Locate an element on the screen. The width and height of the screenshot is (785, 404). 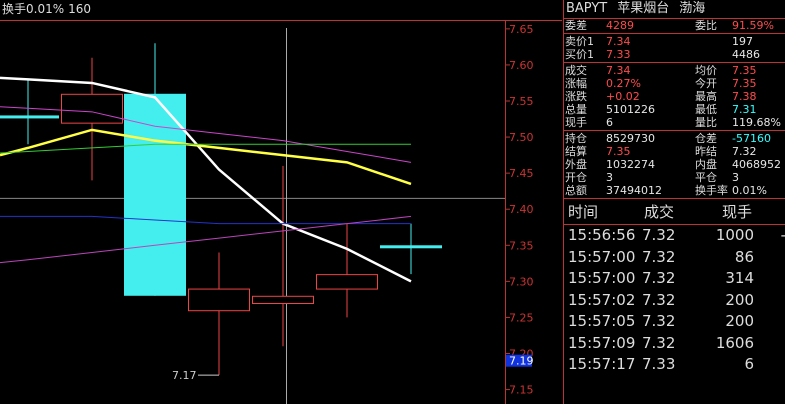
stat-value: 7.38 is located at coordinates (744, 96).